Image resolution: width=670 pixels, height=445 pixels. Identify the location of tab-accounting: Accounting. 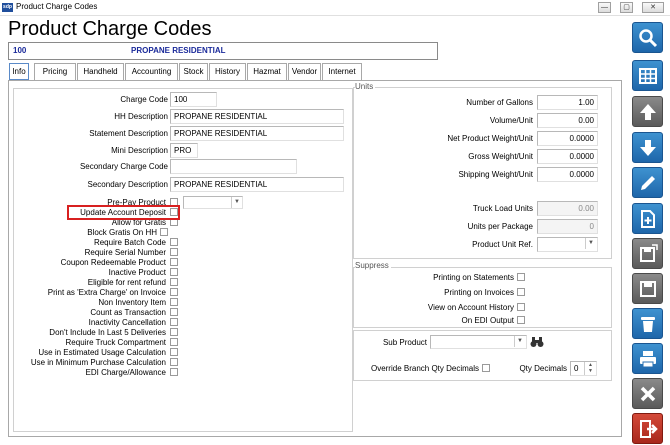
(151, 71).